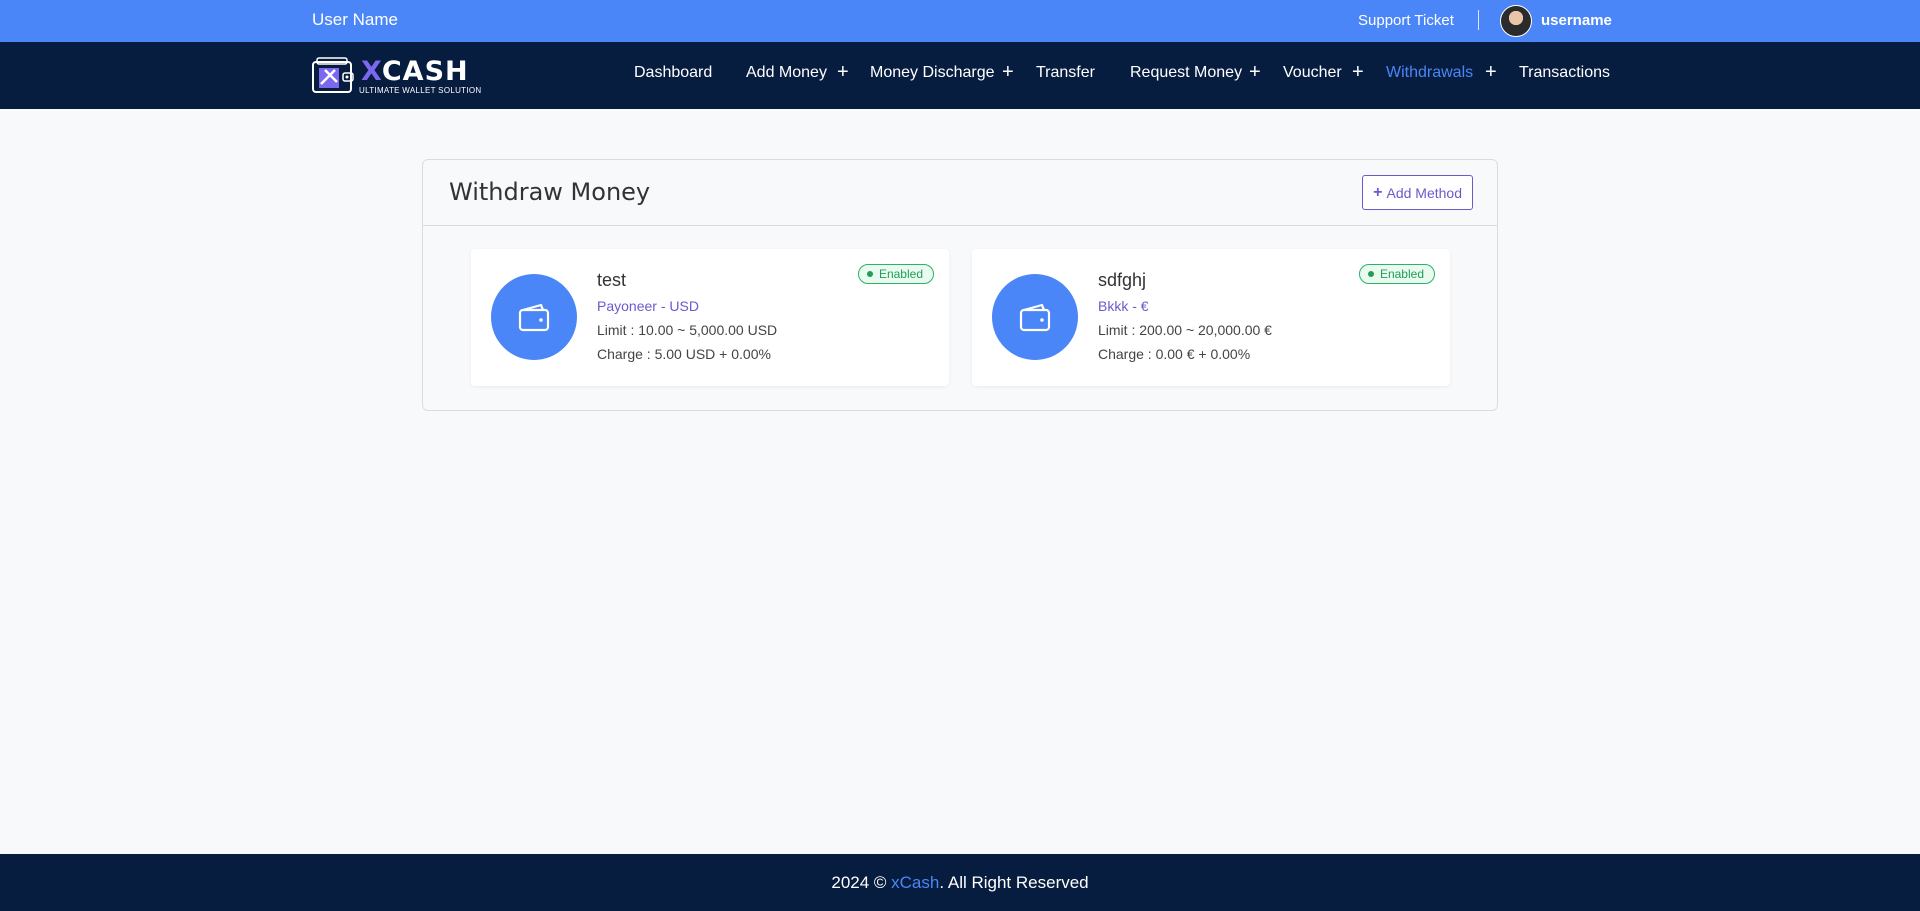 This screenshot has height=911, width=1920. Describe the element at coordinates (355, 19) in the screenshot. I see `user-name-label: User Name` at that location.